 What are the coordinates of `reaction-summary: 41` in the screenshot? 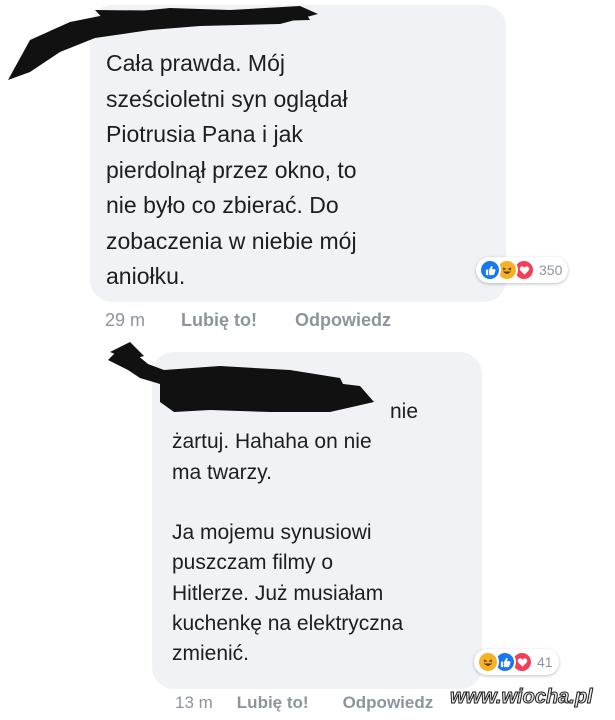 It's located at (516, 662).